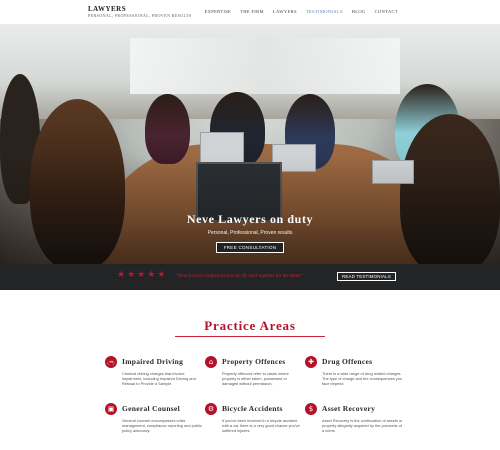 This screenshot has height=450, width=500. What do you see at coordinates (107, 9) in the screenshot?
I see `brand-name: LAWYERS` at bounding box center [107, 9].